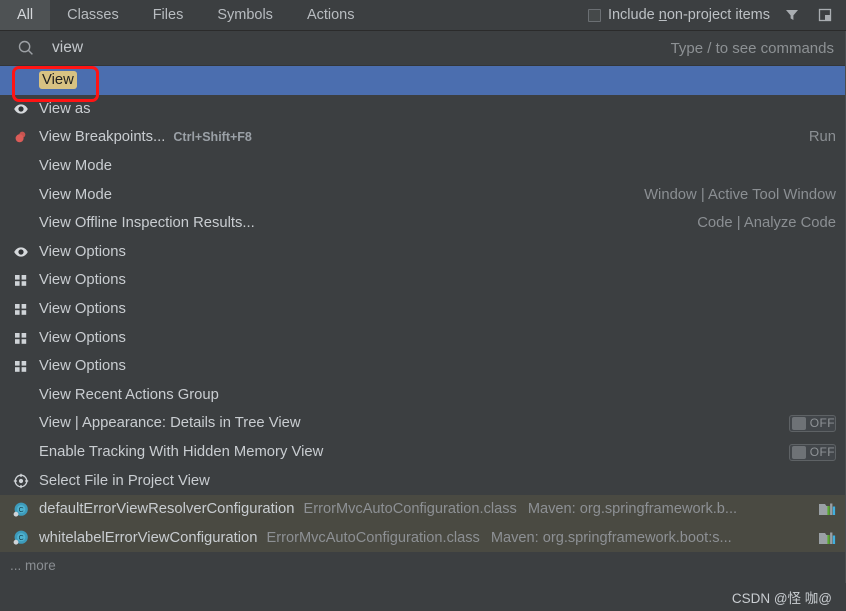  I want to click on breakpoint-icon, so click(21, 137).